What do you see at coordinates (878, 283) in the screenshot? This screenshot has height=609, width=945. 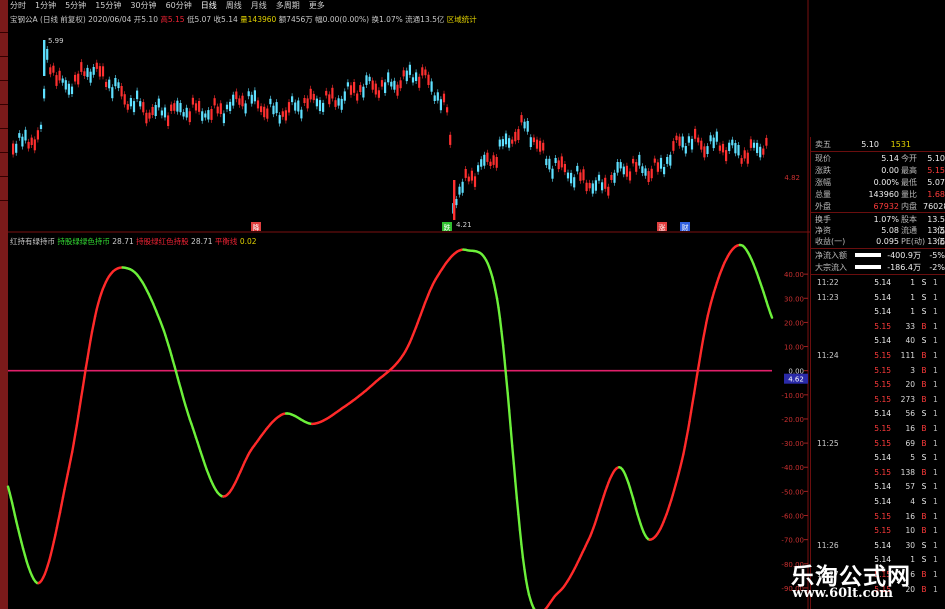 I see `tick-row: 11:22 5.14 1 S 1` at bounding box center [878, 283].